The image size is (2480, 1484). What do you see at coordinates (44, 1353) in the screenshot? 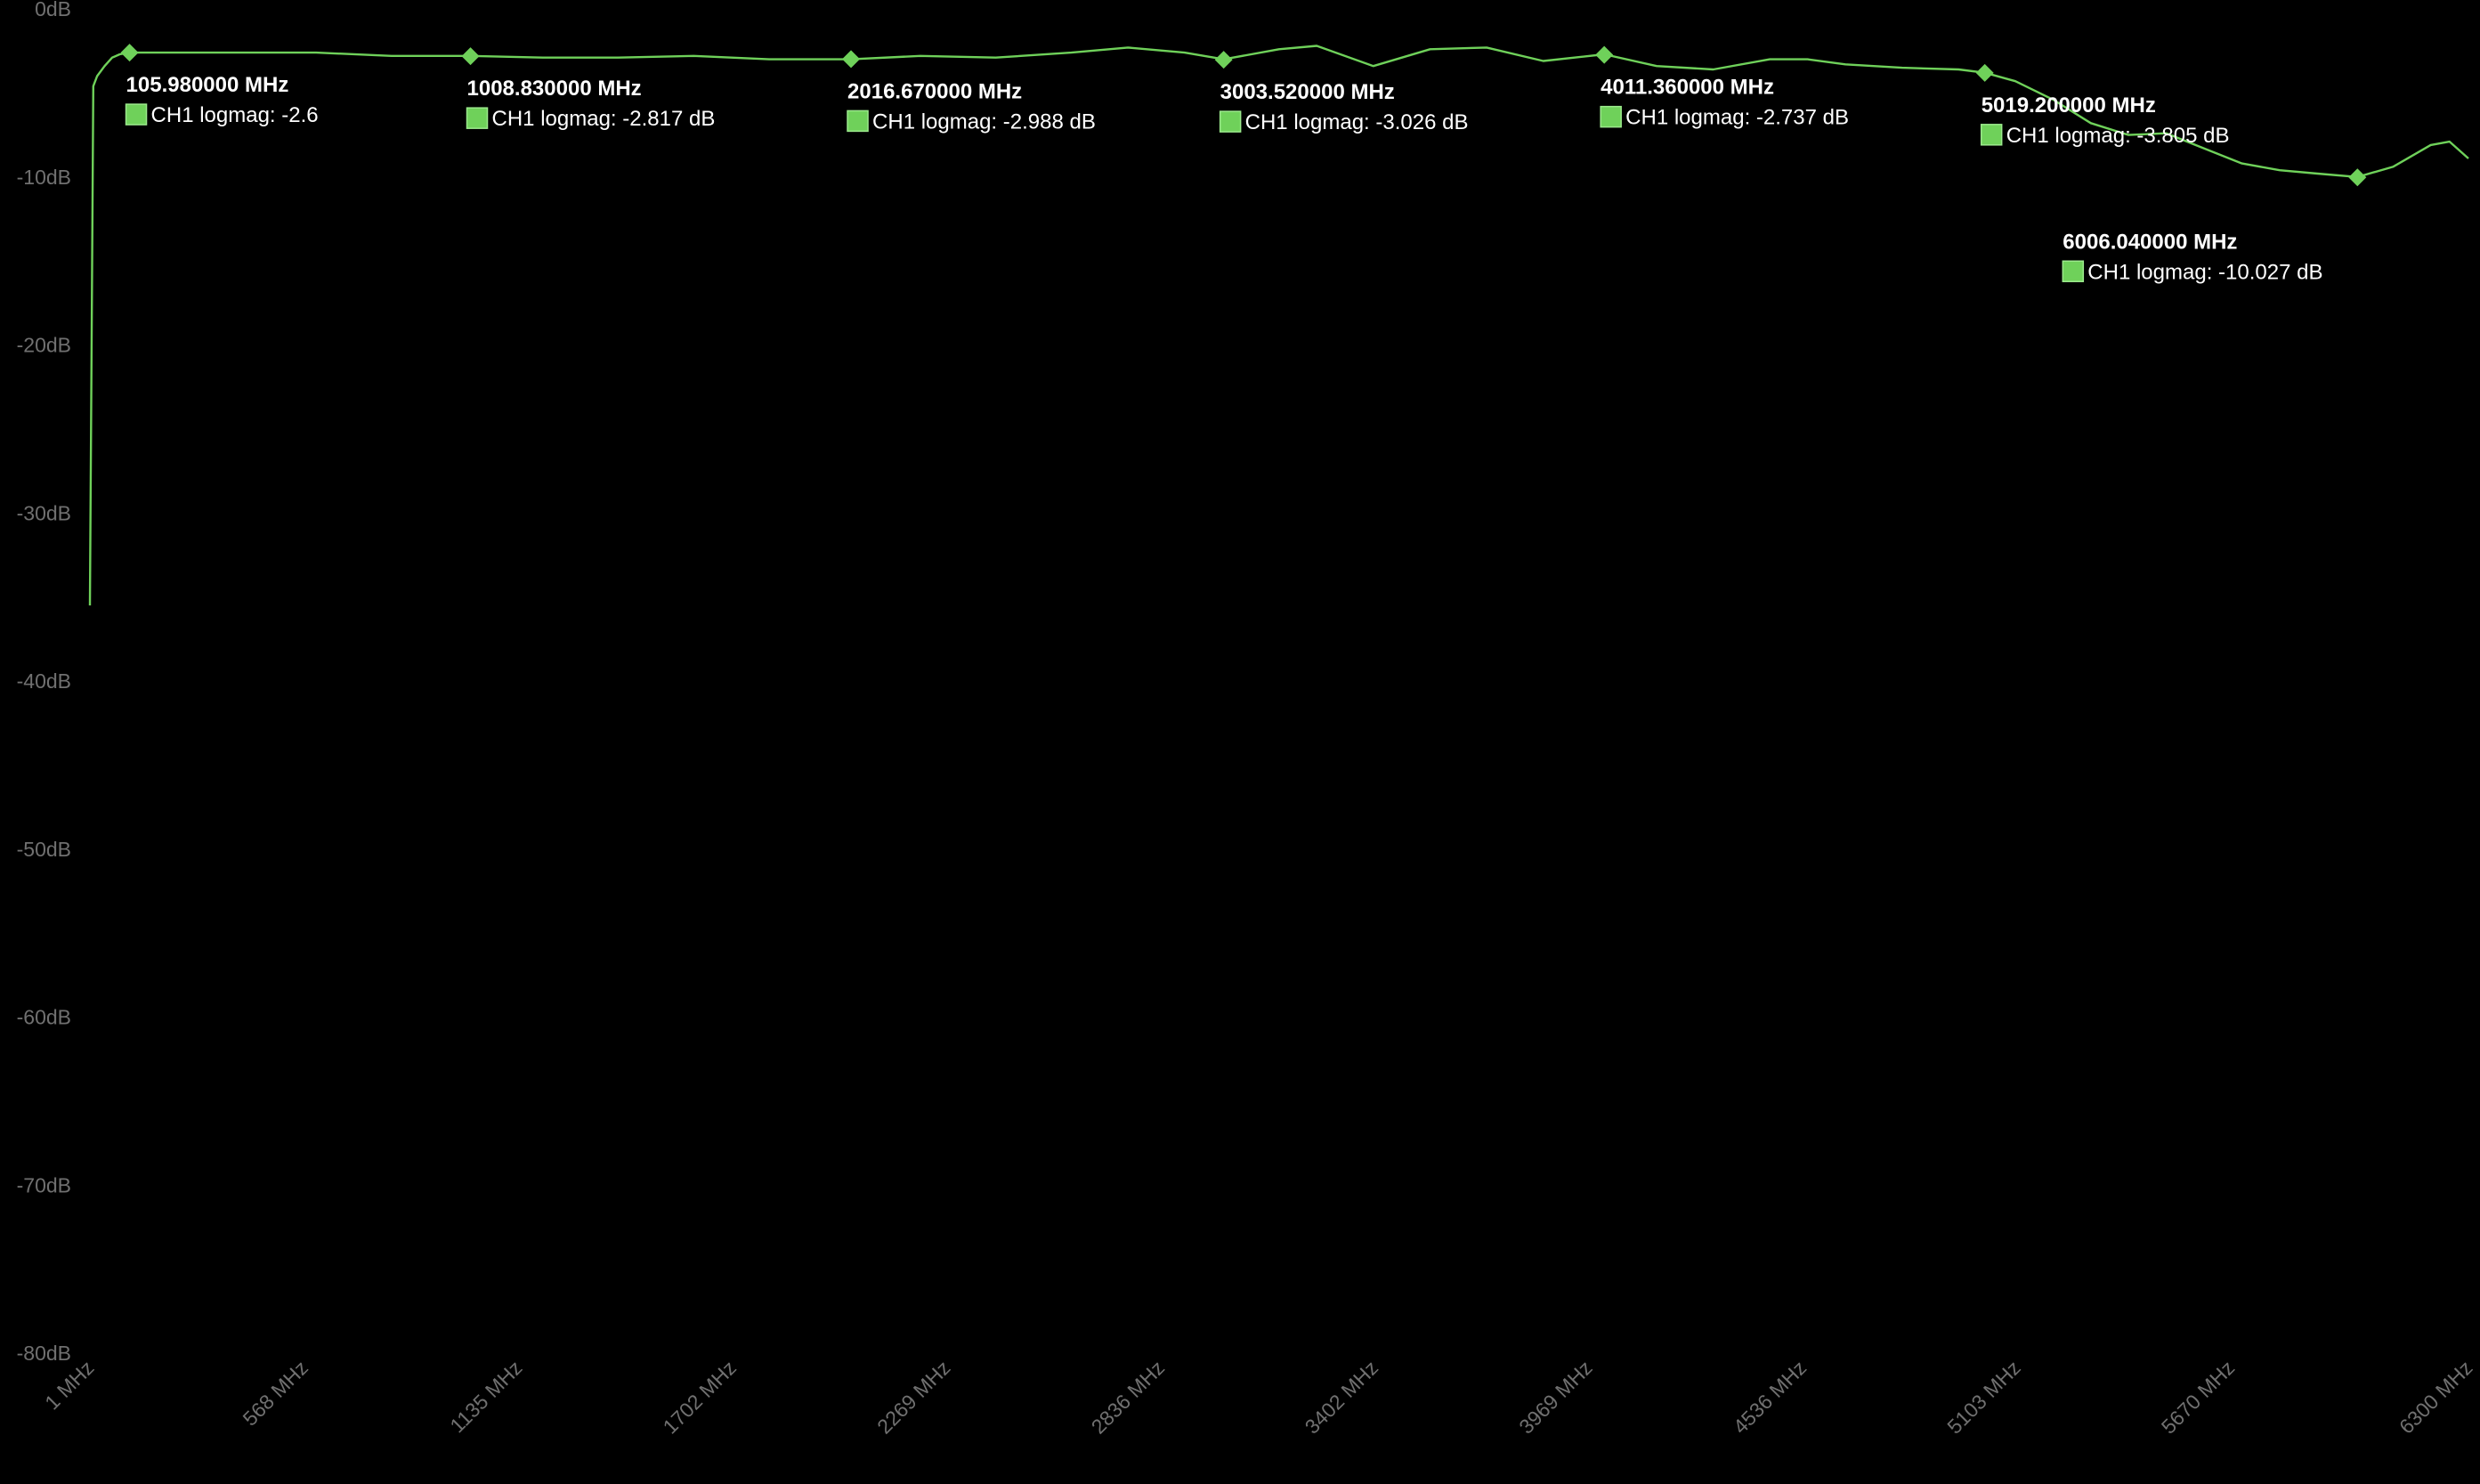
I see `y-tick-label: -80dB` at bounding box center [44, 1353].